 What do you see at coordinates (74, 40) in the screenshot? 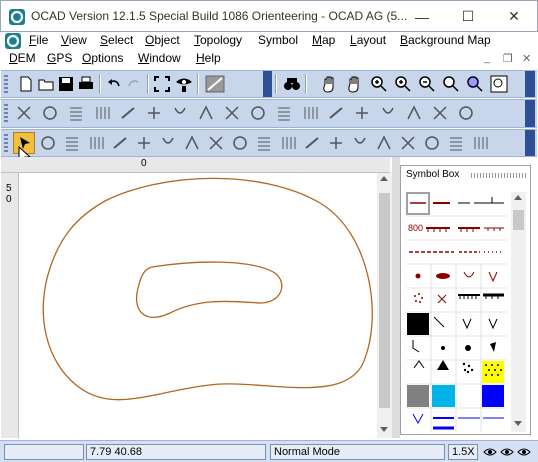
I see `menu-view: View` at bounding box center [74, 40].